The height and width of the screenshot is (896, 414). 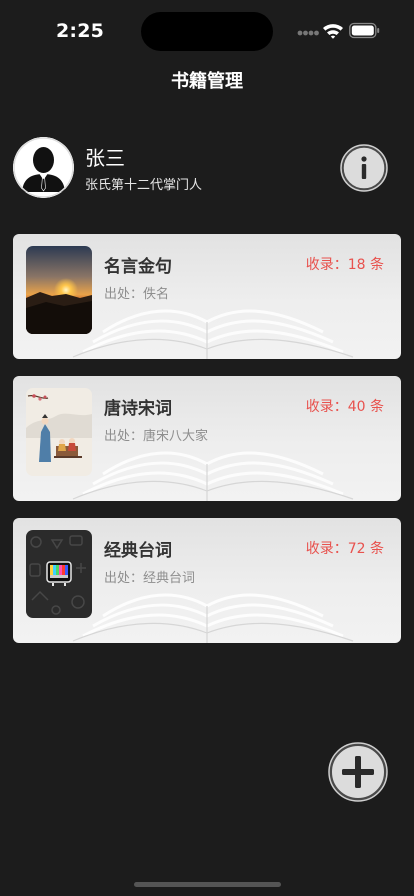 I want to click on sunset-image, so click(x=59, y=290).